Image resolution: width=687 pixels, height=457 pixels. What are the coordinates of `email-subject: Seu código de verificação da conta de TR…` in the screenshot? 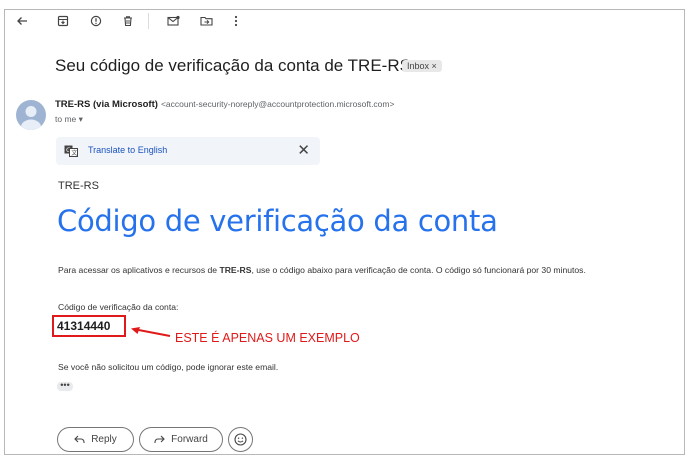 It's located at (233, 65).